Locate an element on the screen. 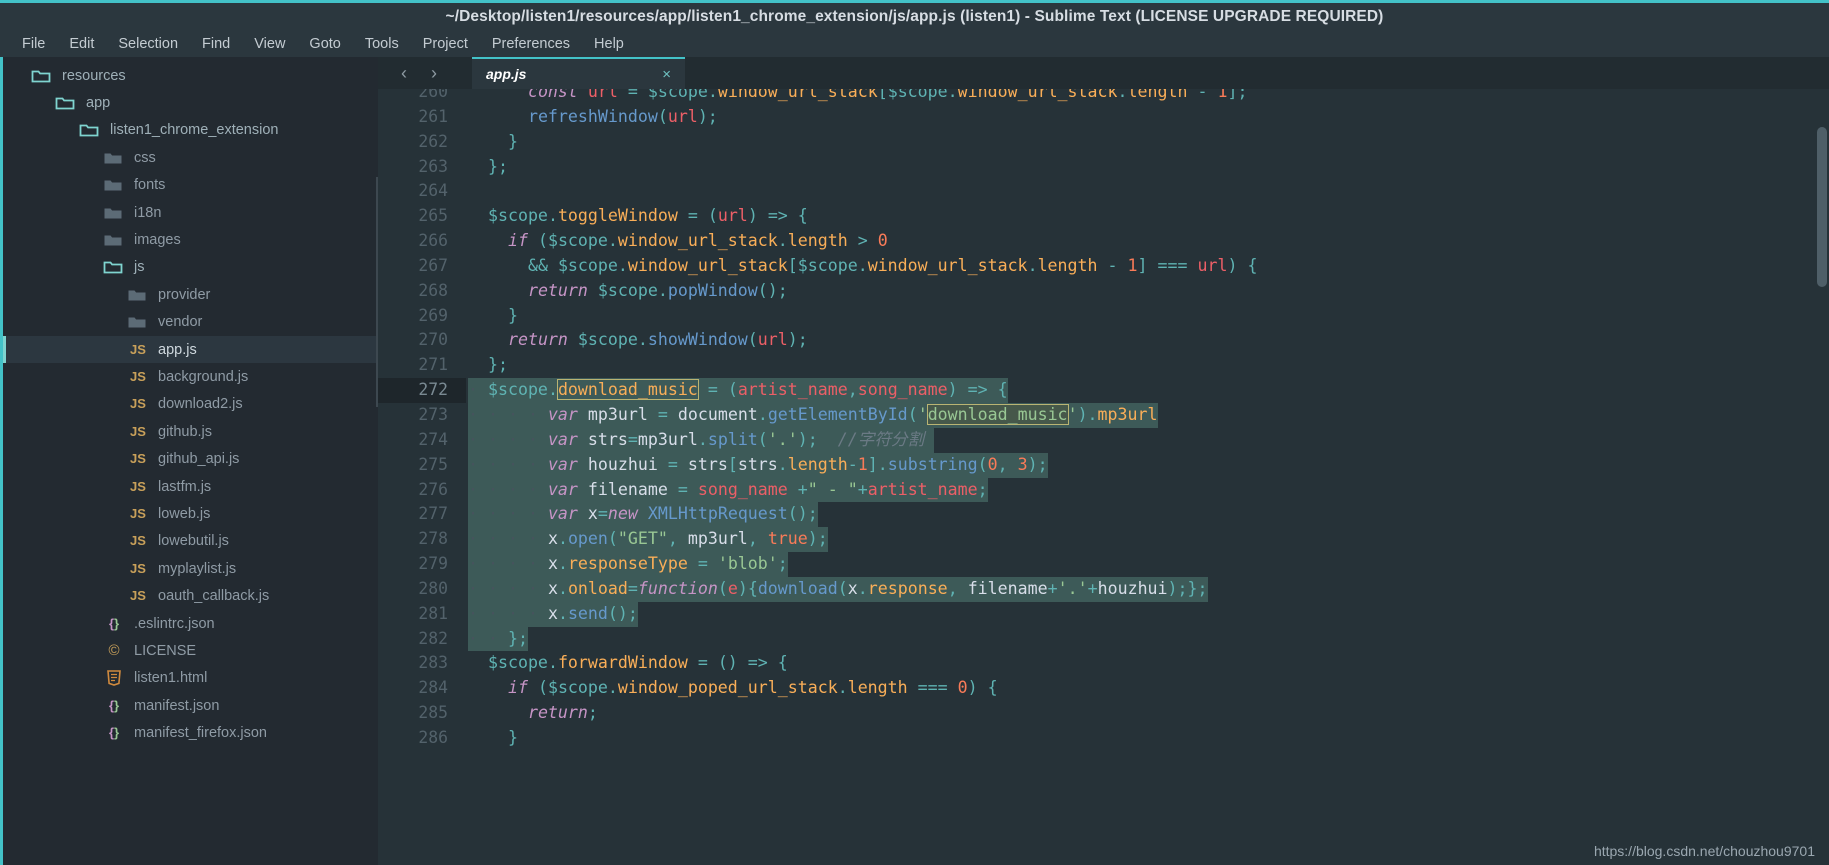 The image size is (1829, 865). chevron-right-icon: › is located at coordinates (434, 73).